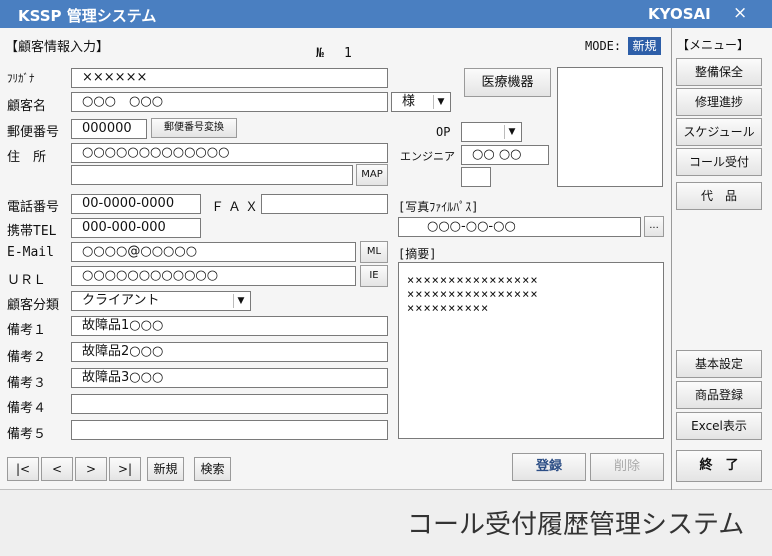  I want to click on engineer-label: エンジニア, so click(427, 156).